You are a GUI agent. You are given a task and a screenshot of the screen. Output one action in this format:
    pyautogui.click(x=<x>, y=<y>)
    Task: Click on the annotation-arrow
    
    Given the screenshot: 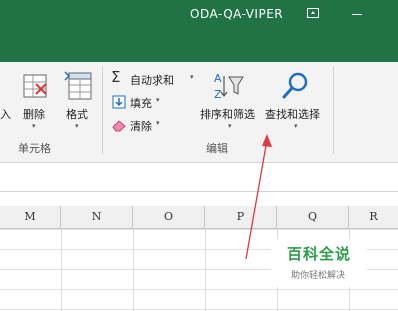 What is the action you would take?
    pyautogui.click(x=258, y=197)
    